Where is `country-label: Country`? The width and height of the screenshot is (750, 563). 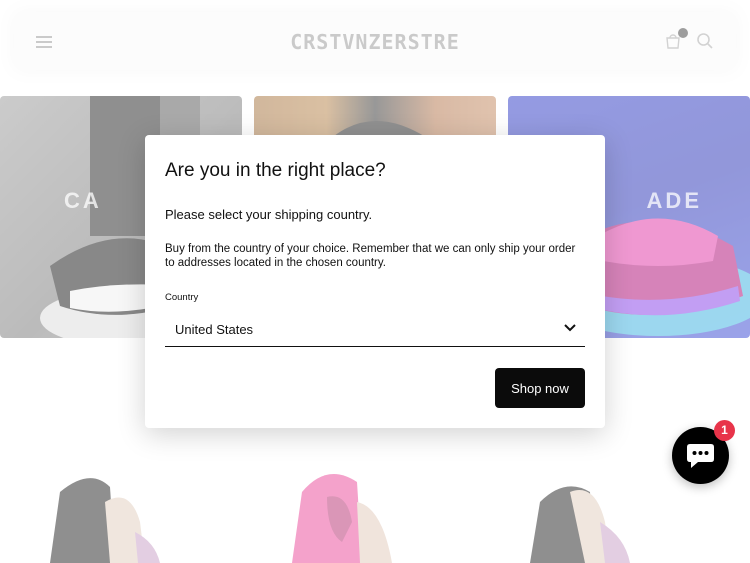
country-label: Country is located at coordinates (182, 297).